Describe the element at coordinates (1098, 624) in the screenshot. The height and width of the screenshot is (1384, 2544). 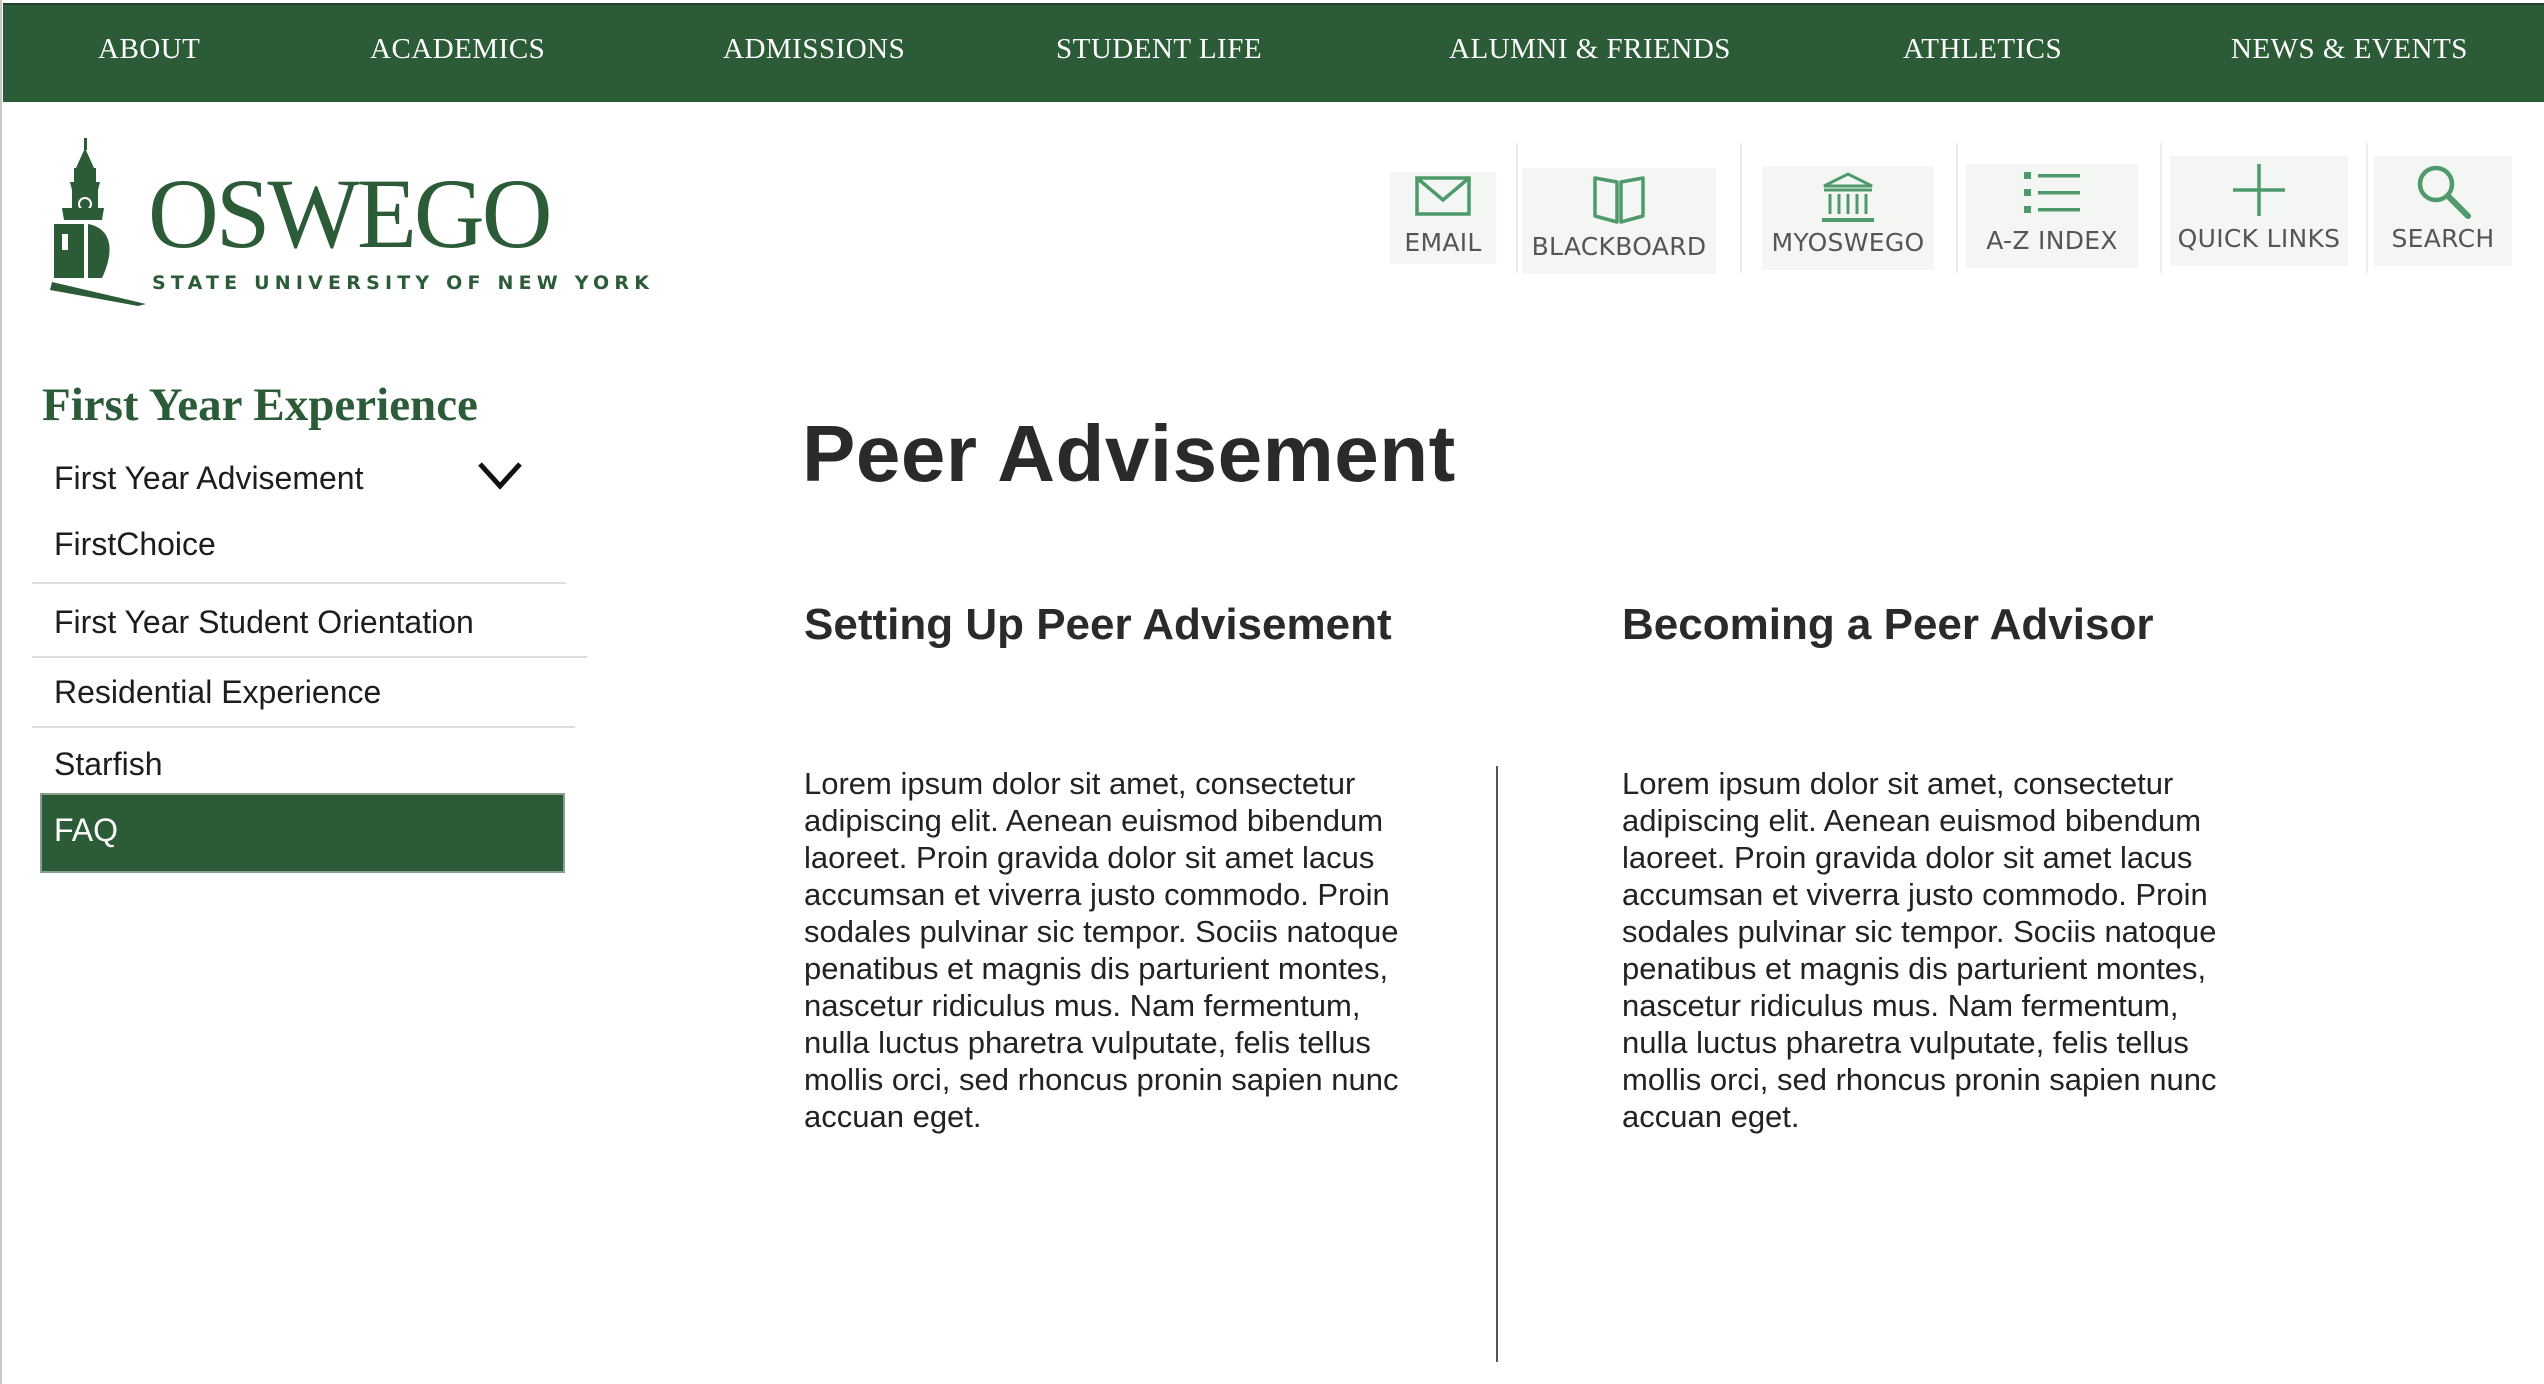
I see `column-heading-setting-up: Setting Up Peer Advisement` at that location.